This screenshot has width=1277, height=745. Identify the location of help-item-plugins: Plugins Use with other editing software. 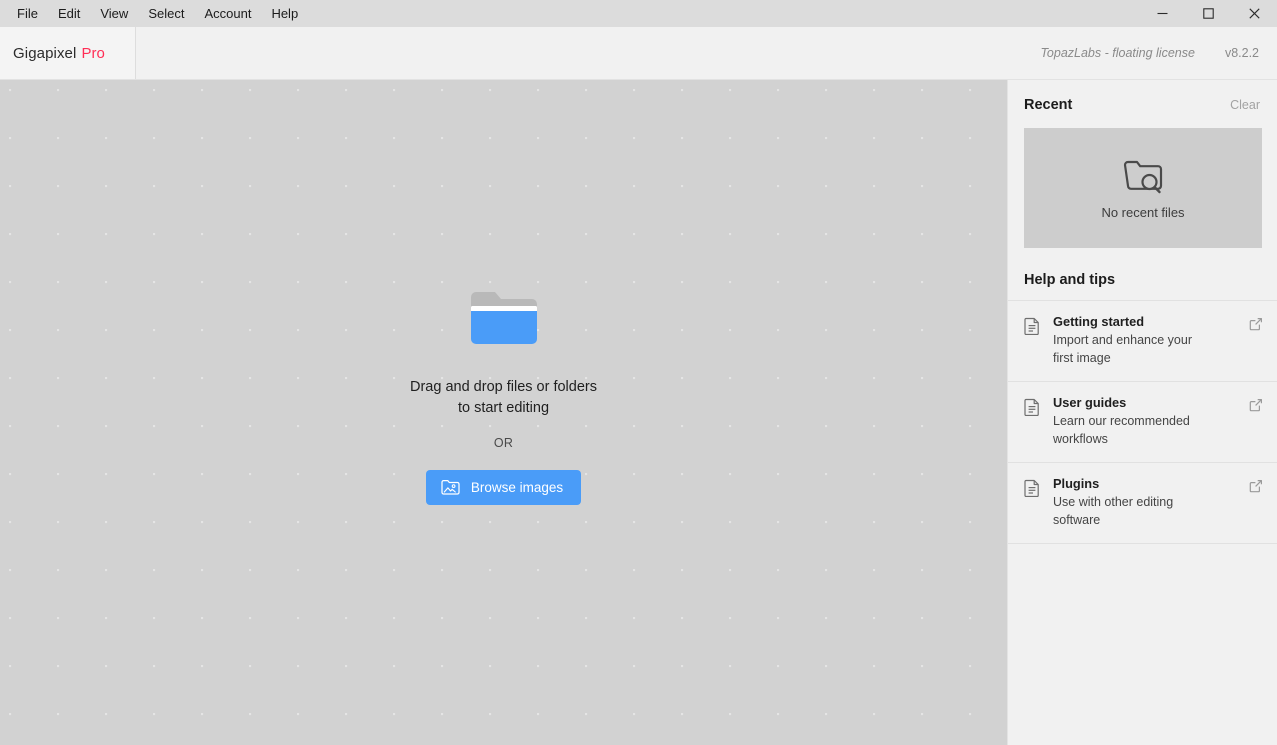
(1142, 503).